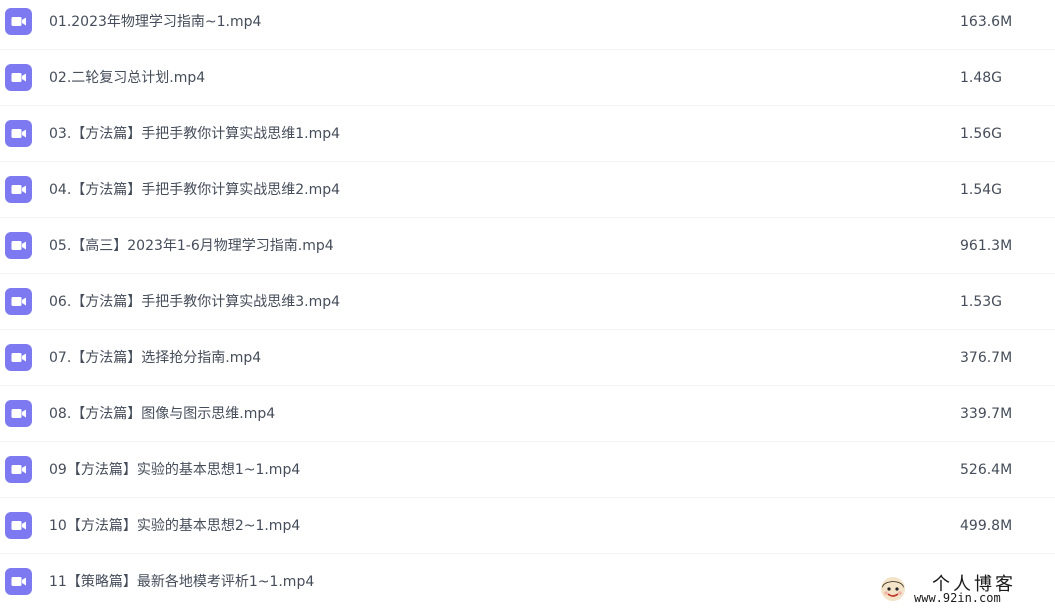 The image size is (1055, 612). Describe the element at coordinates (986, 470) in the screenshot. I see `file-size: 526.4M` at that location.